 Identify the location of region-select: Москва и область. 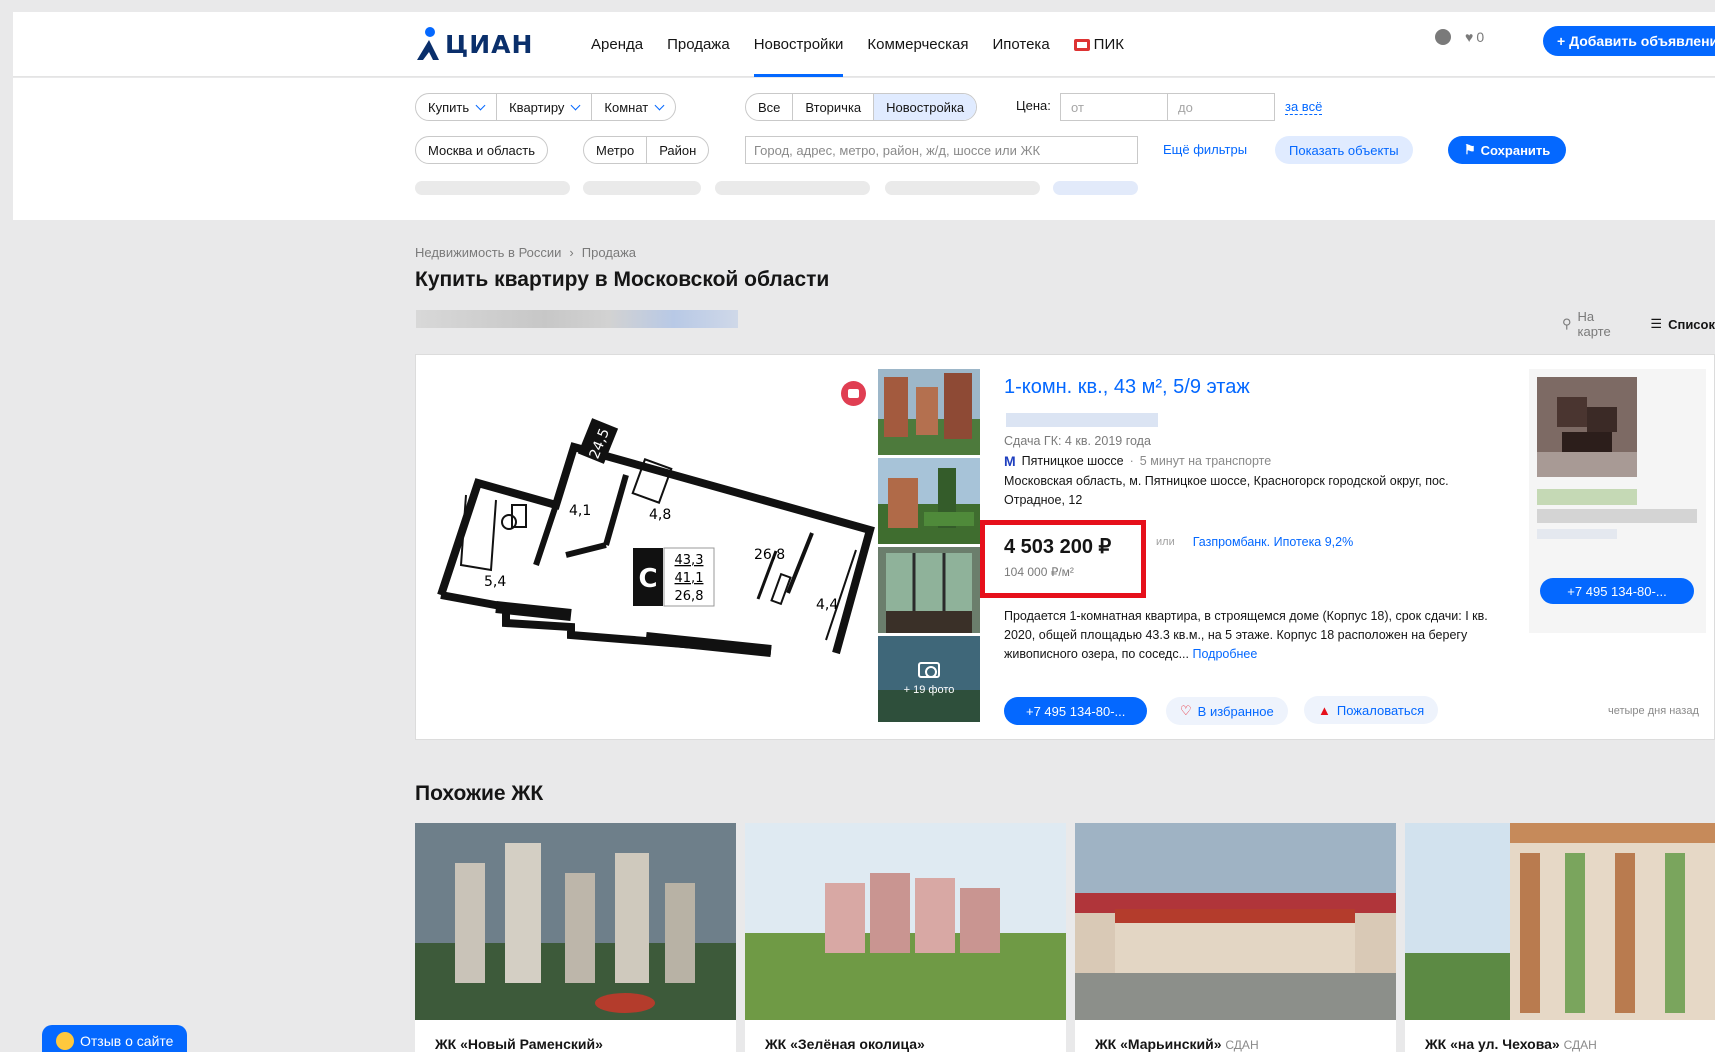
(482, 150).